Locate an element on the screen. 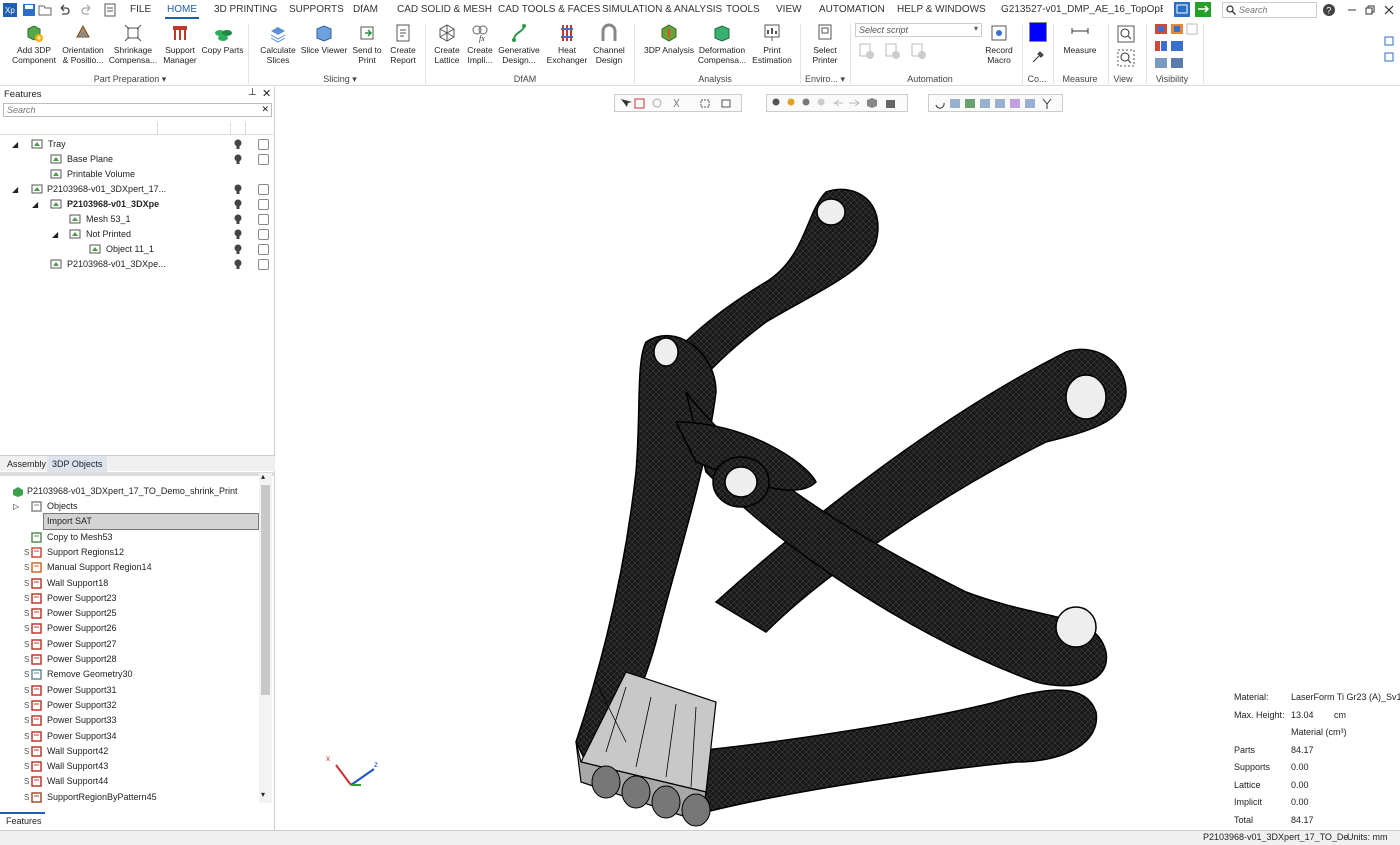  menu-tab-file: FILE is located at coordinates (140, 9).